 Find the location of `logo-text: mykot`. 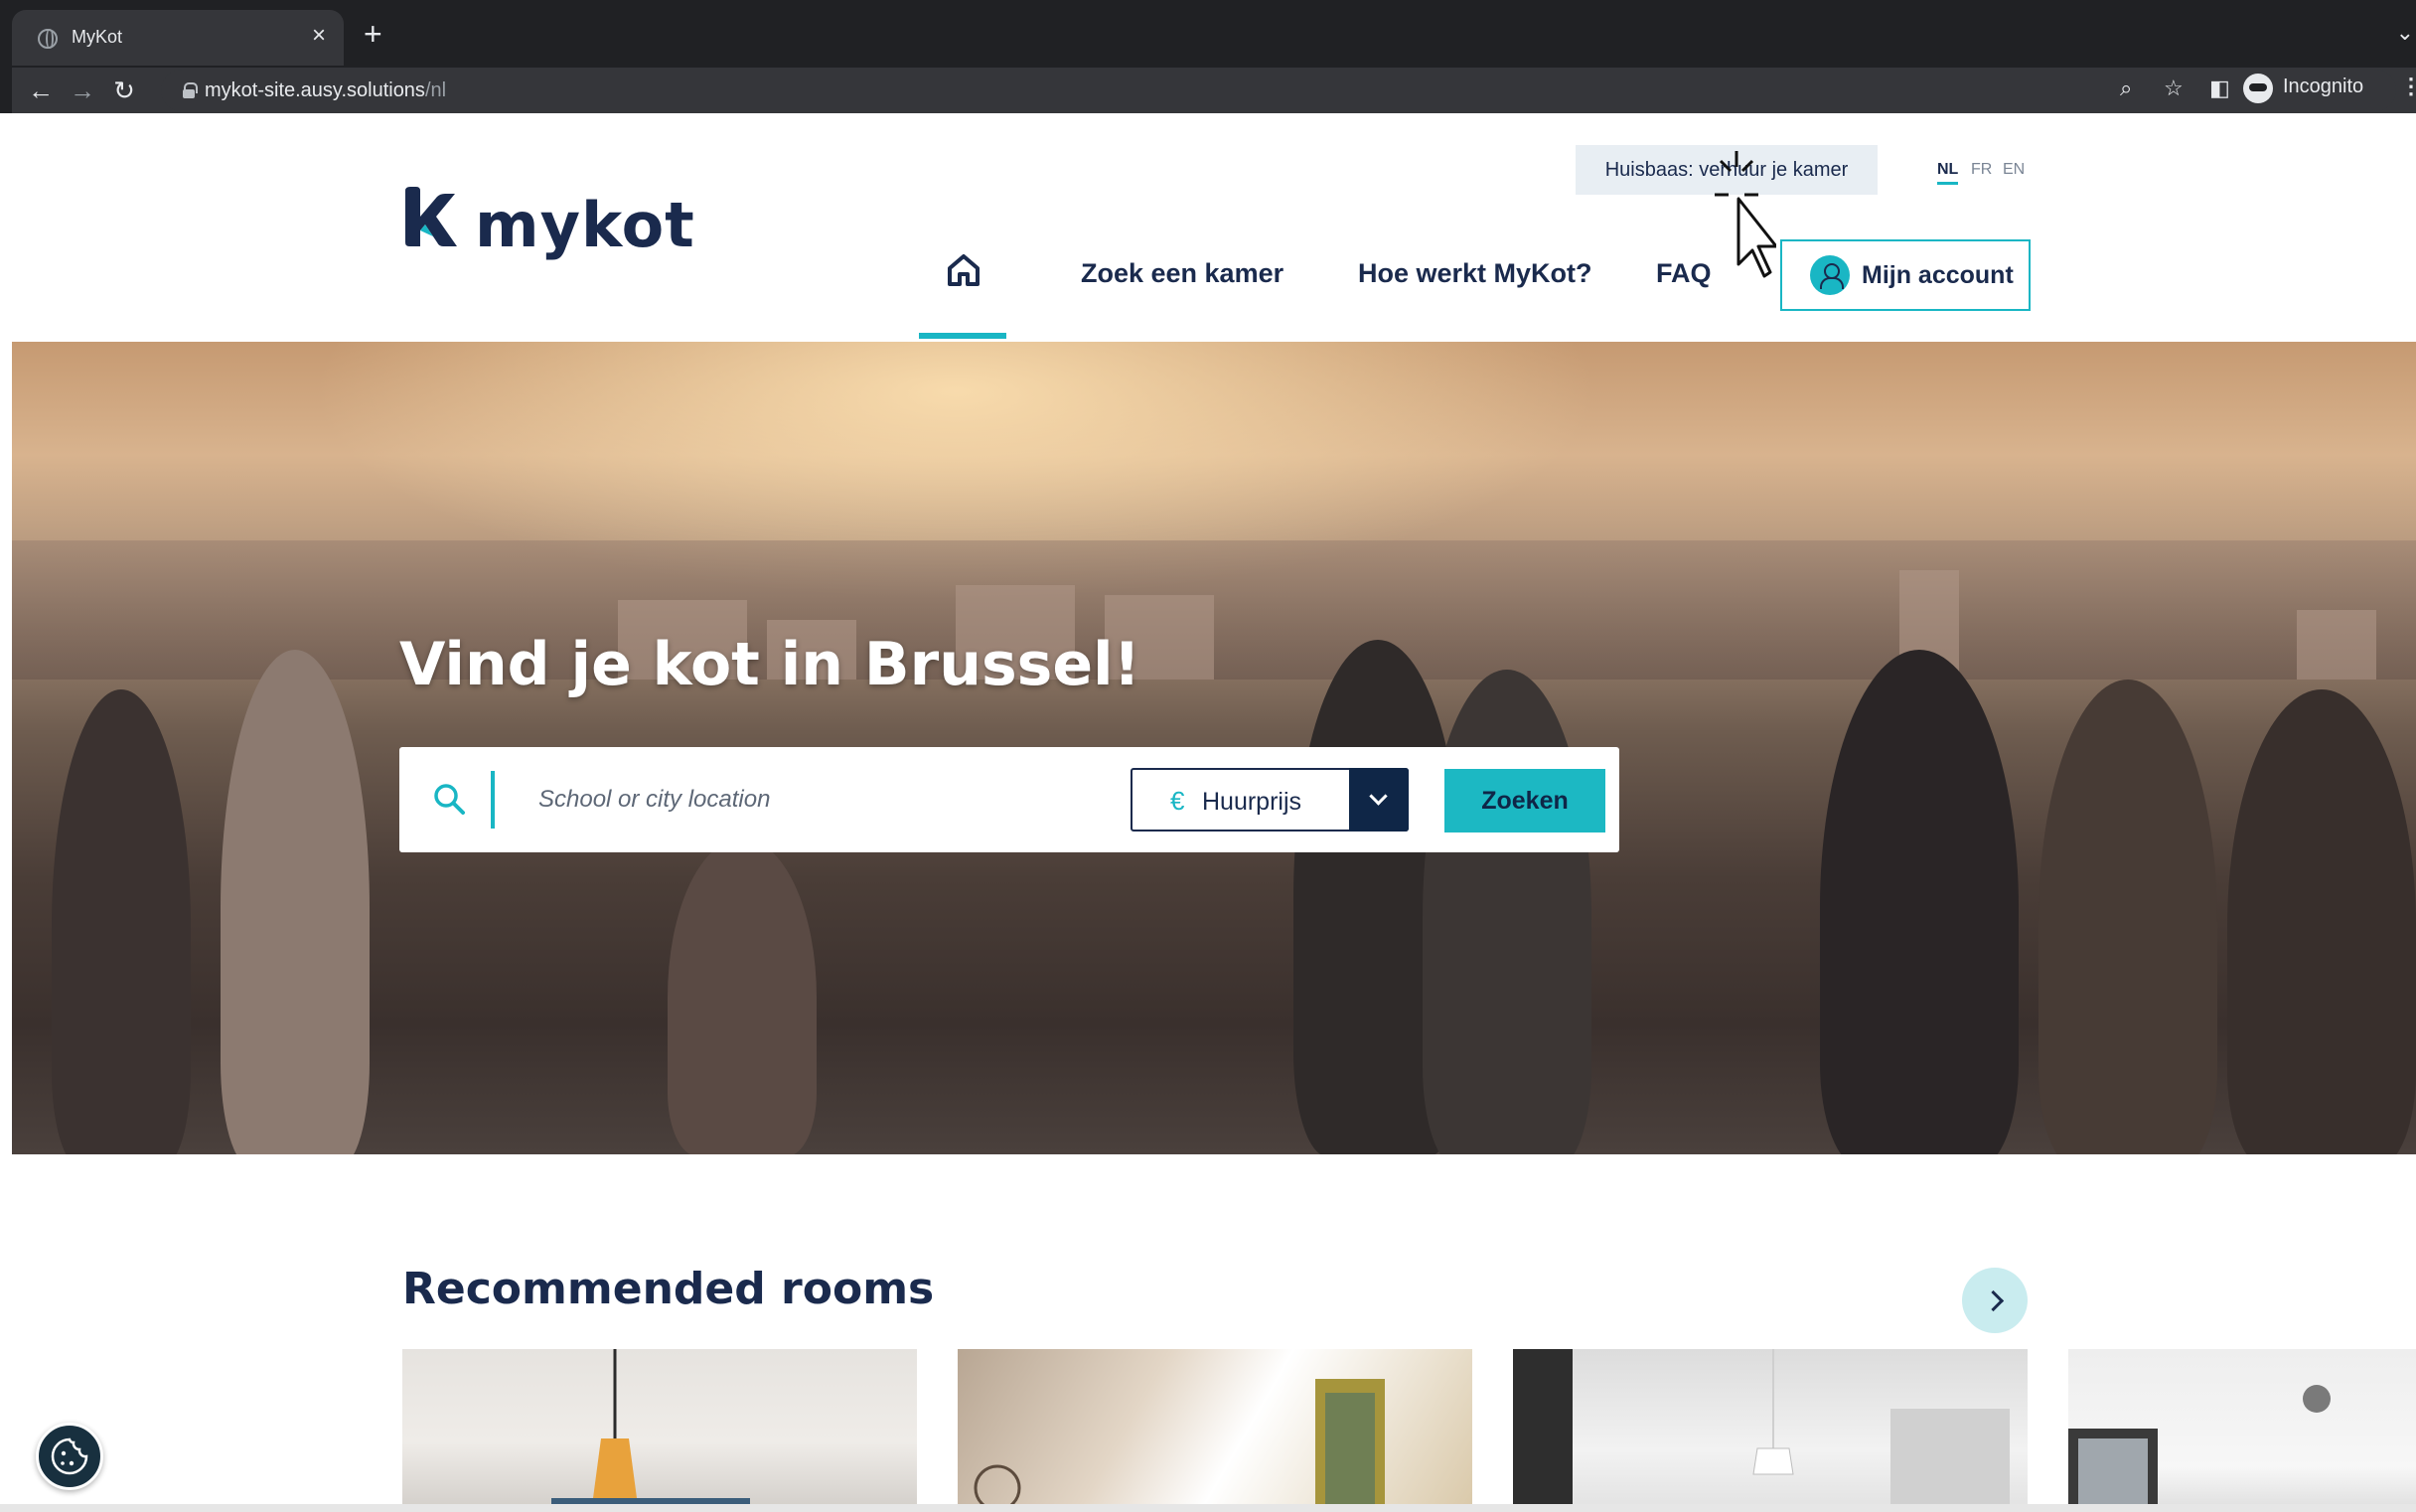

logo-text: mykot is located at coordinates (585, 225).